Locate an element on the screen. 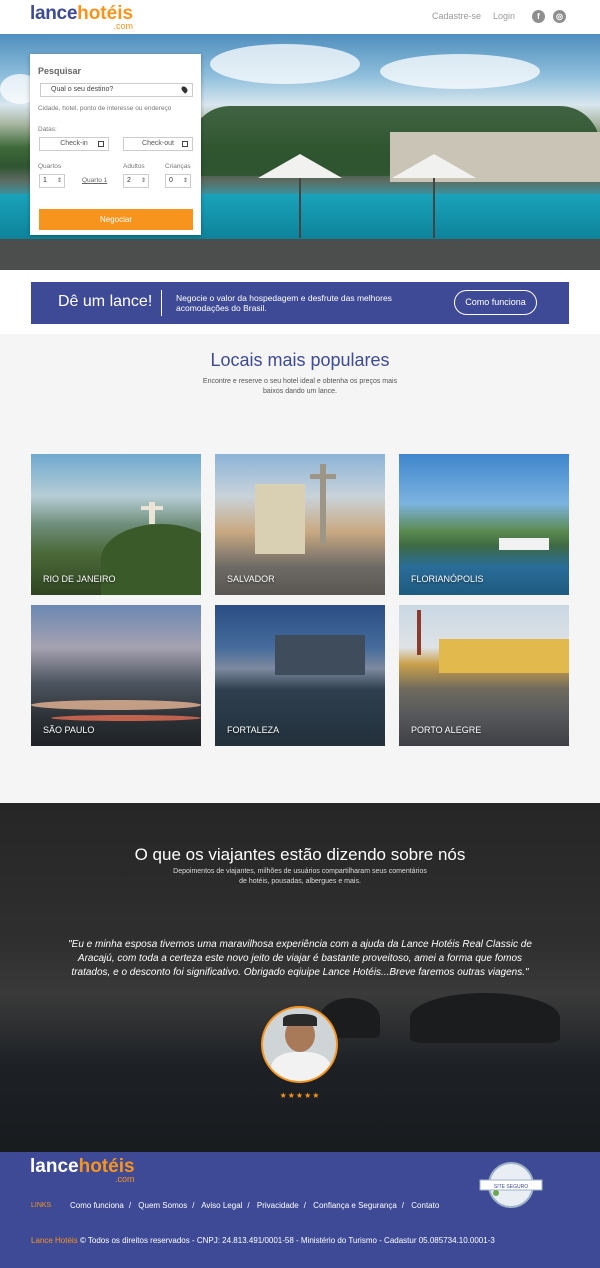  city-label: FORTALEZA is located at coordinates (253, 730).